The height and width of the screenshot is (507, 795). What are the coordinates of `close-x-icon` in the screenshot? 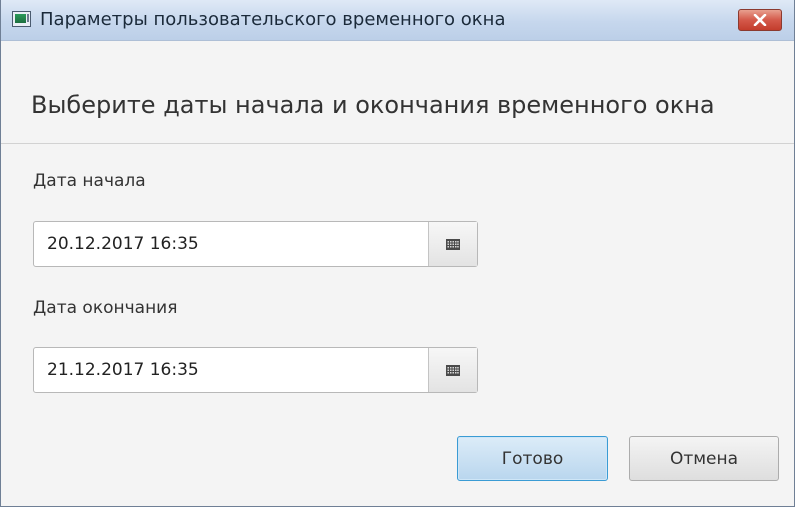 It's located at (760, 20).